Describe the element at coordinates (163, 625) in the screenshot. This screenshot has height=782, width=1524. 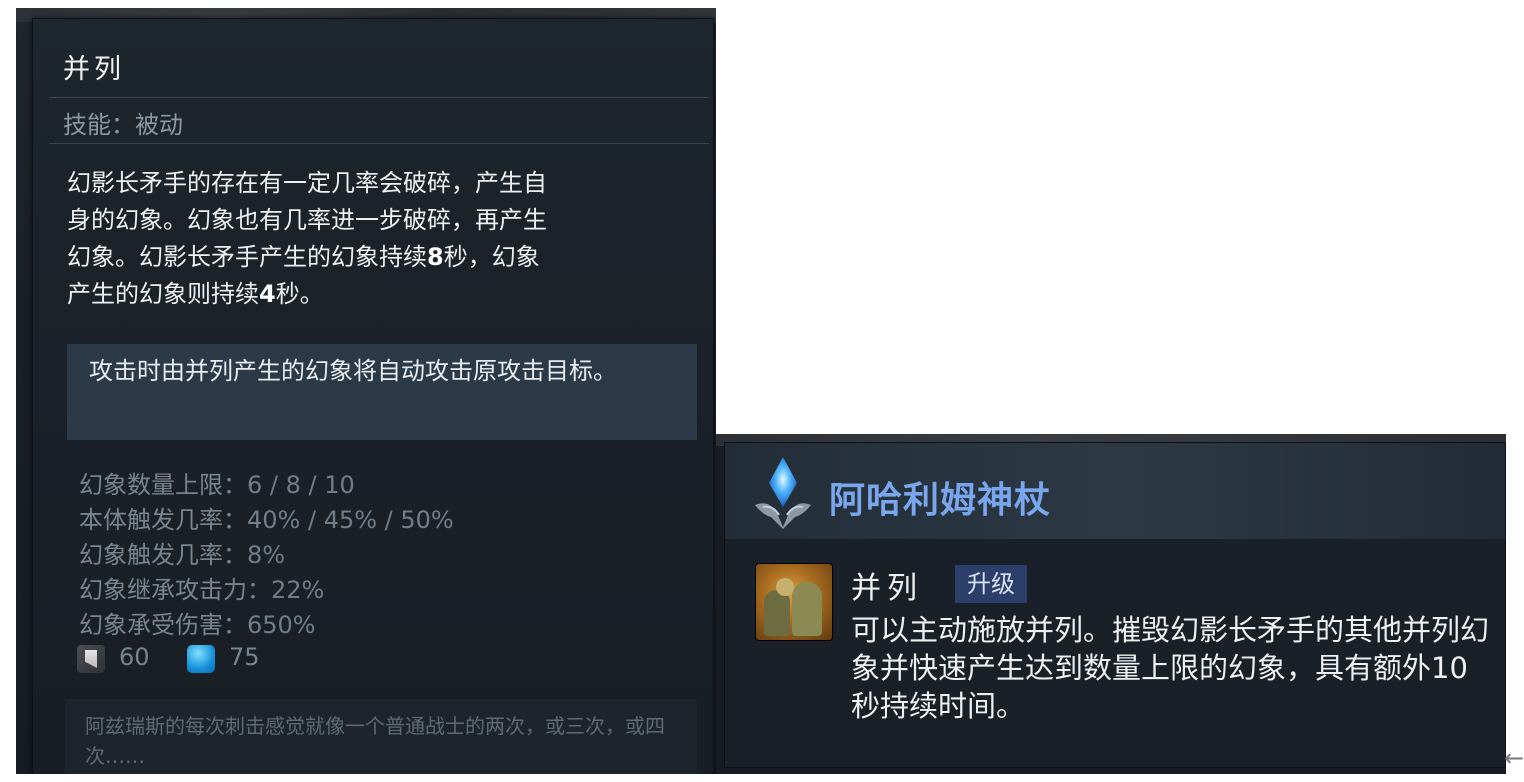
I see `stat-label: 幻象承受伤害：` at that location.